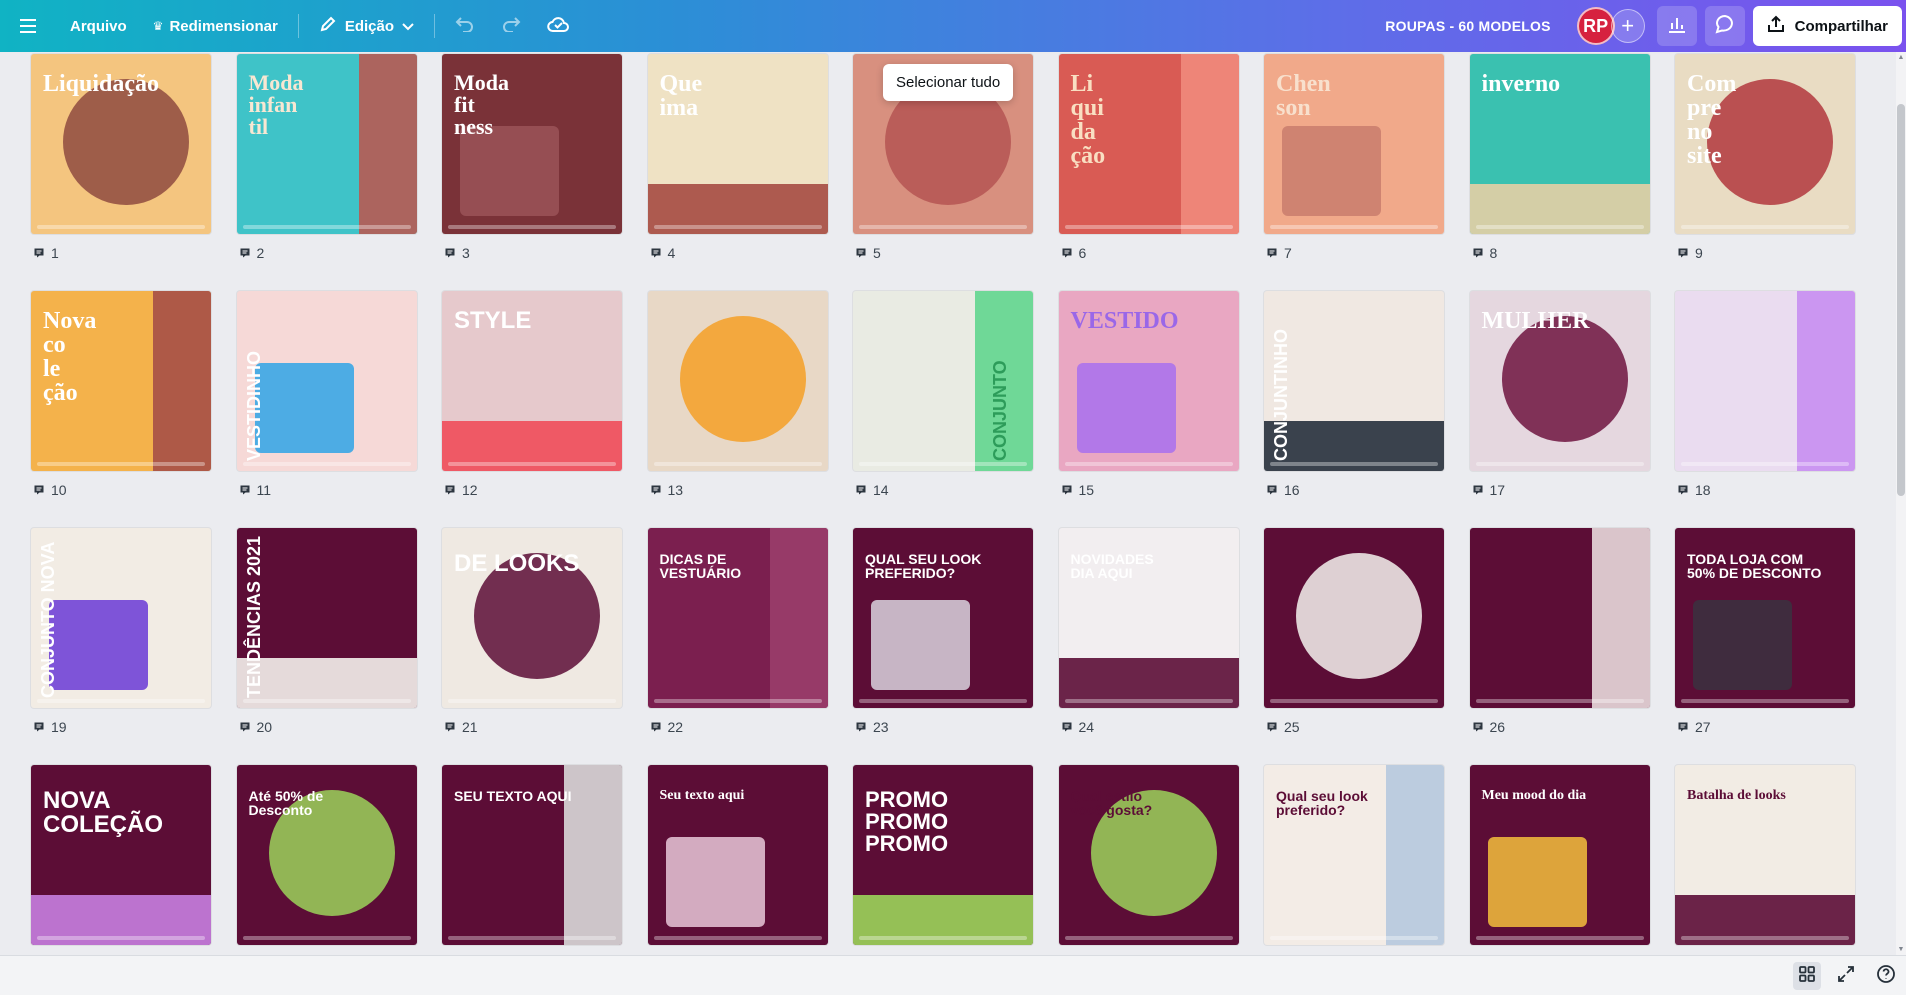 Image resolution: width=1906 pixels, height=995 pixels. I want to click on page-card: Chen son 7, so click(1354, 161).